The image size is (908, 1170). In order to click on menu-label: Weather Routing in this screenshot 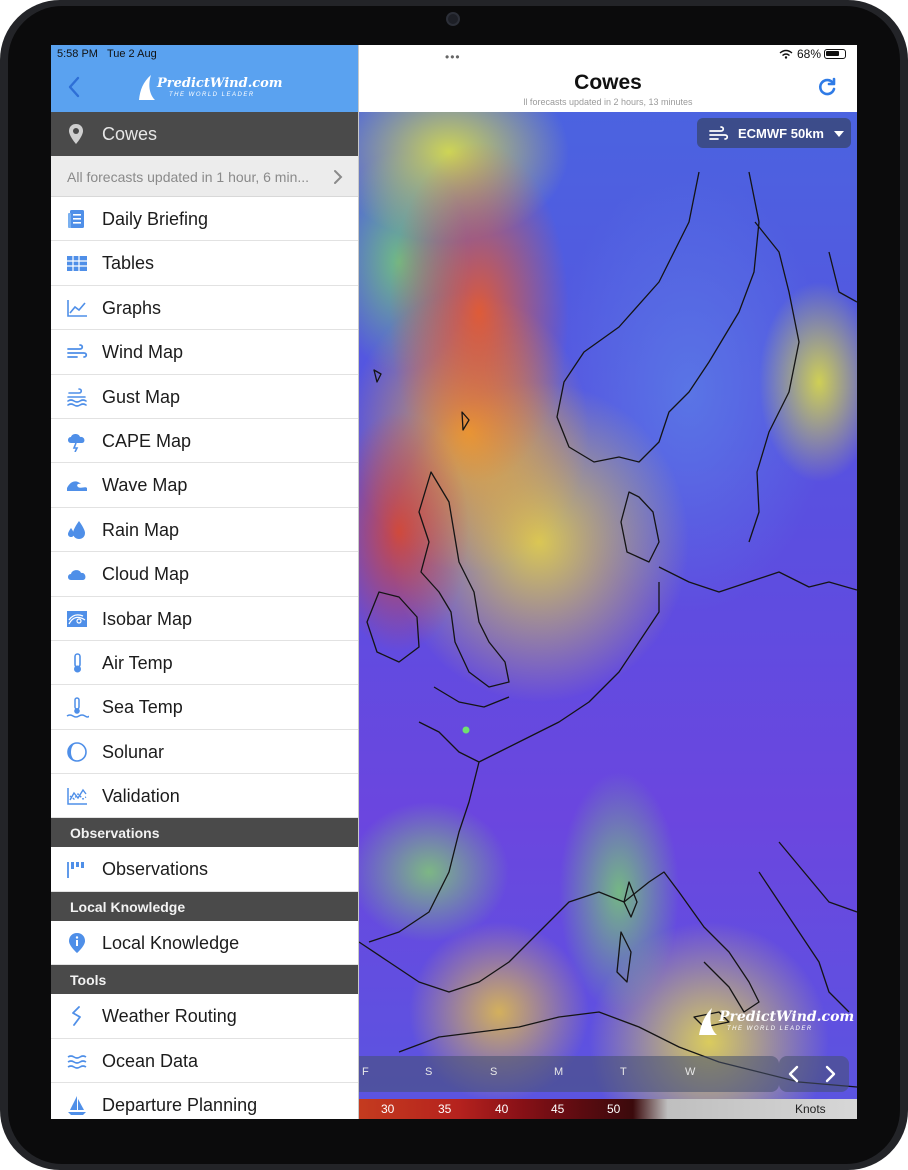, I will do `click(169, 1016)`.